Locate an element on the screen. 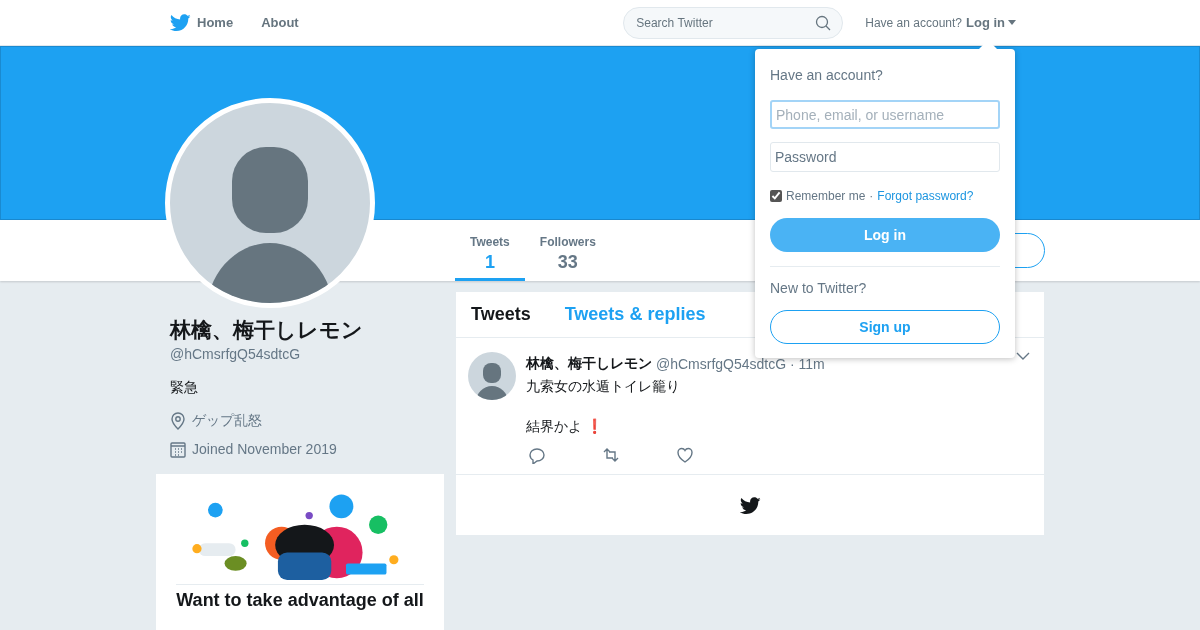 Image resolution: width=1200 pixels, height=630 pixels. profile-location: ゲップ乱怒 is located at coordinates (227, 420).